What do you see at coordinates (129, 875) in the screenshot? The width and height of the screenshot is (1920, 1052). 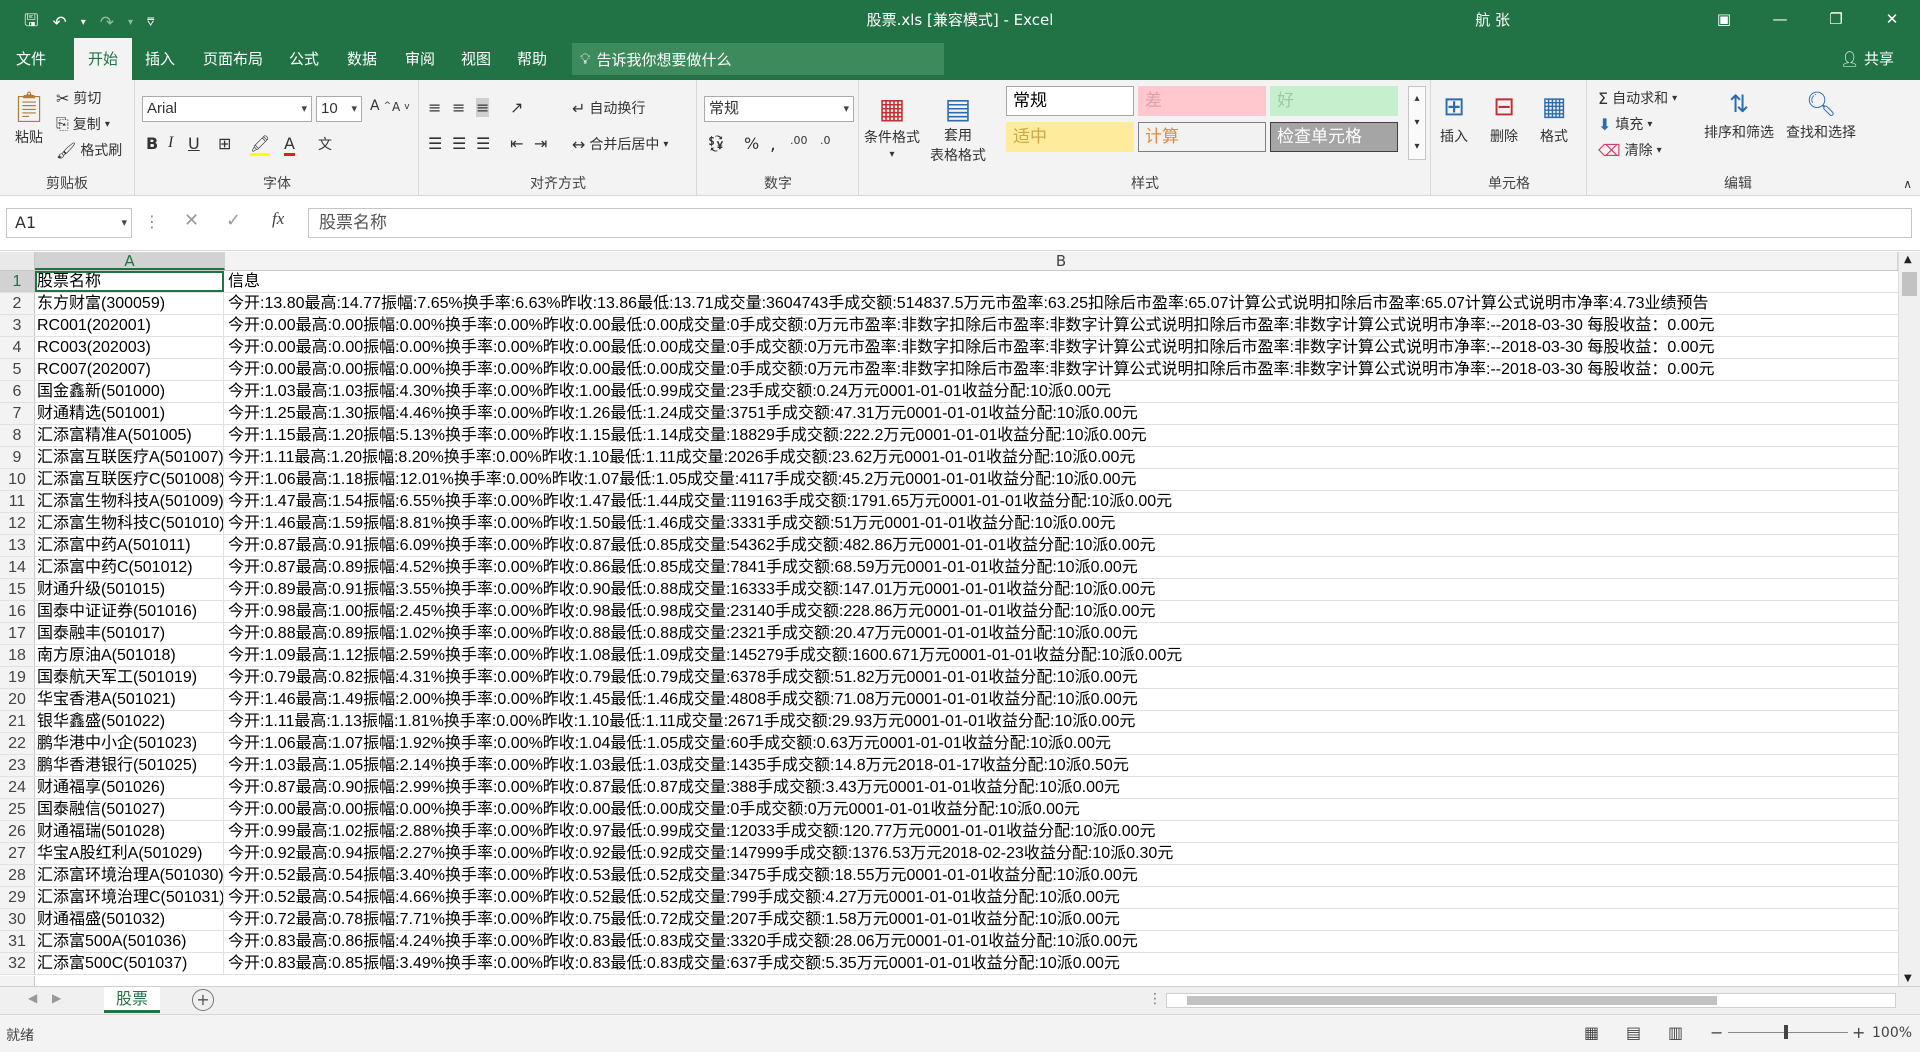 I see `cell-a: 汇添富环境治理A(501030)` at bounding box center [129, 875].